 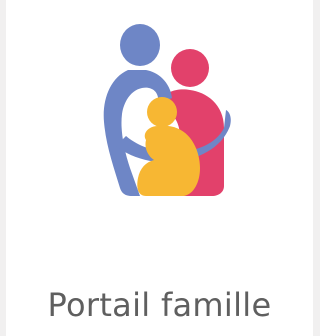 What do you see at coordinates (159, 305) in the screenshot?
I see `tile-label: Portail famille` at bounding box center [159, 305].